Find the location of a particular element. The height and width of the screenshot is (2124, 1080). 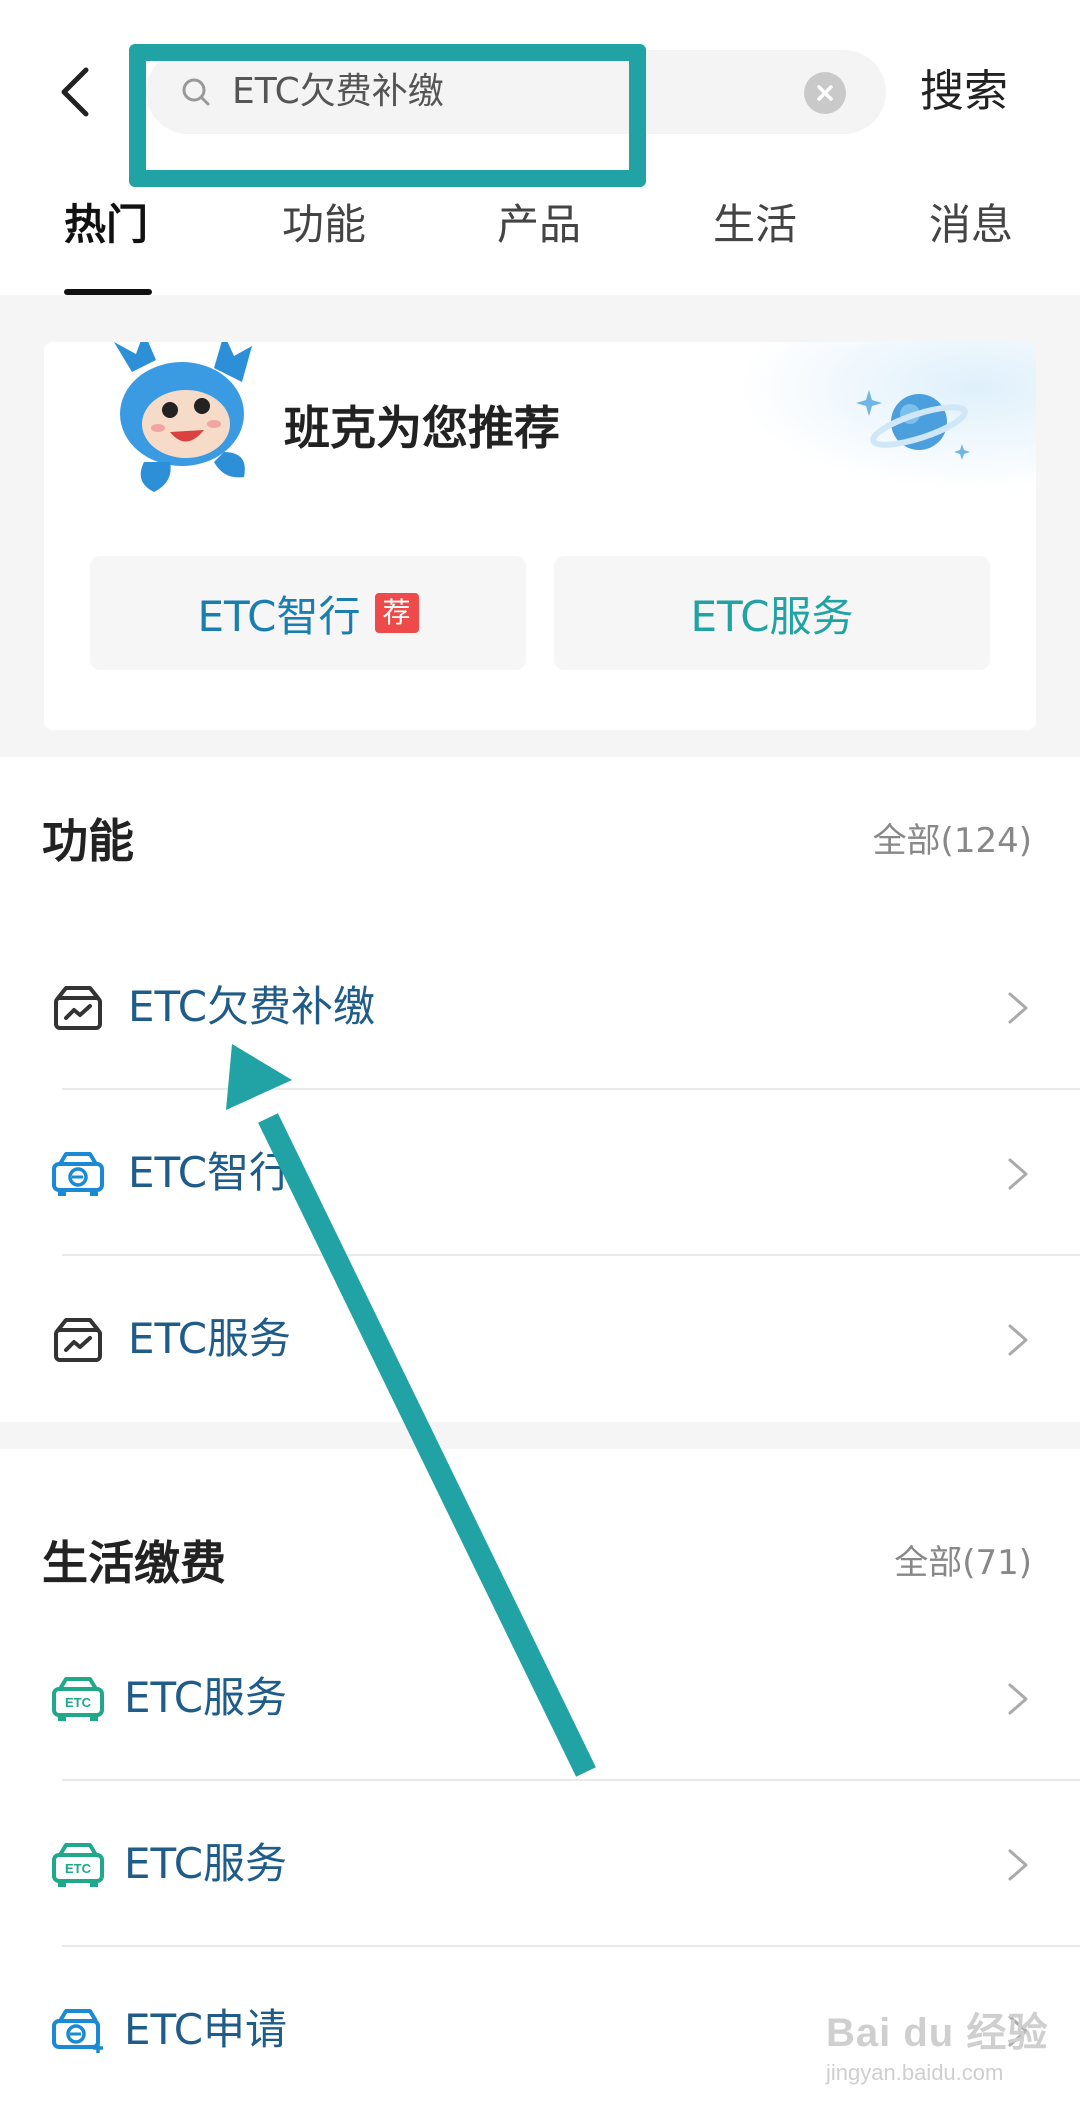

list-item: ETC欠费补缴 is located at coordinates (540, 1007).